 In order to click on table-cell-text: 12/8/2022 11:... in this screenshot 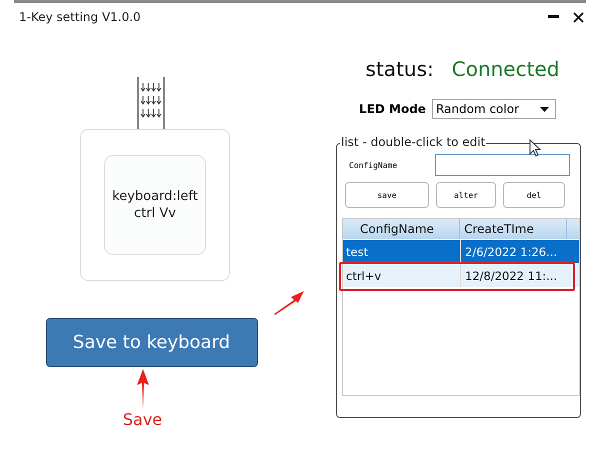, I will do `click(511, 276)`.